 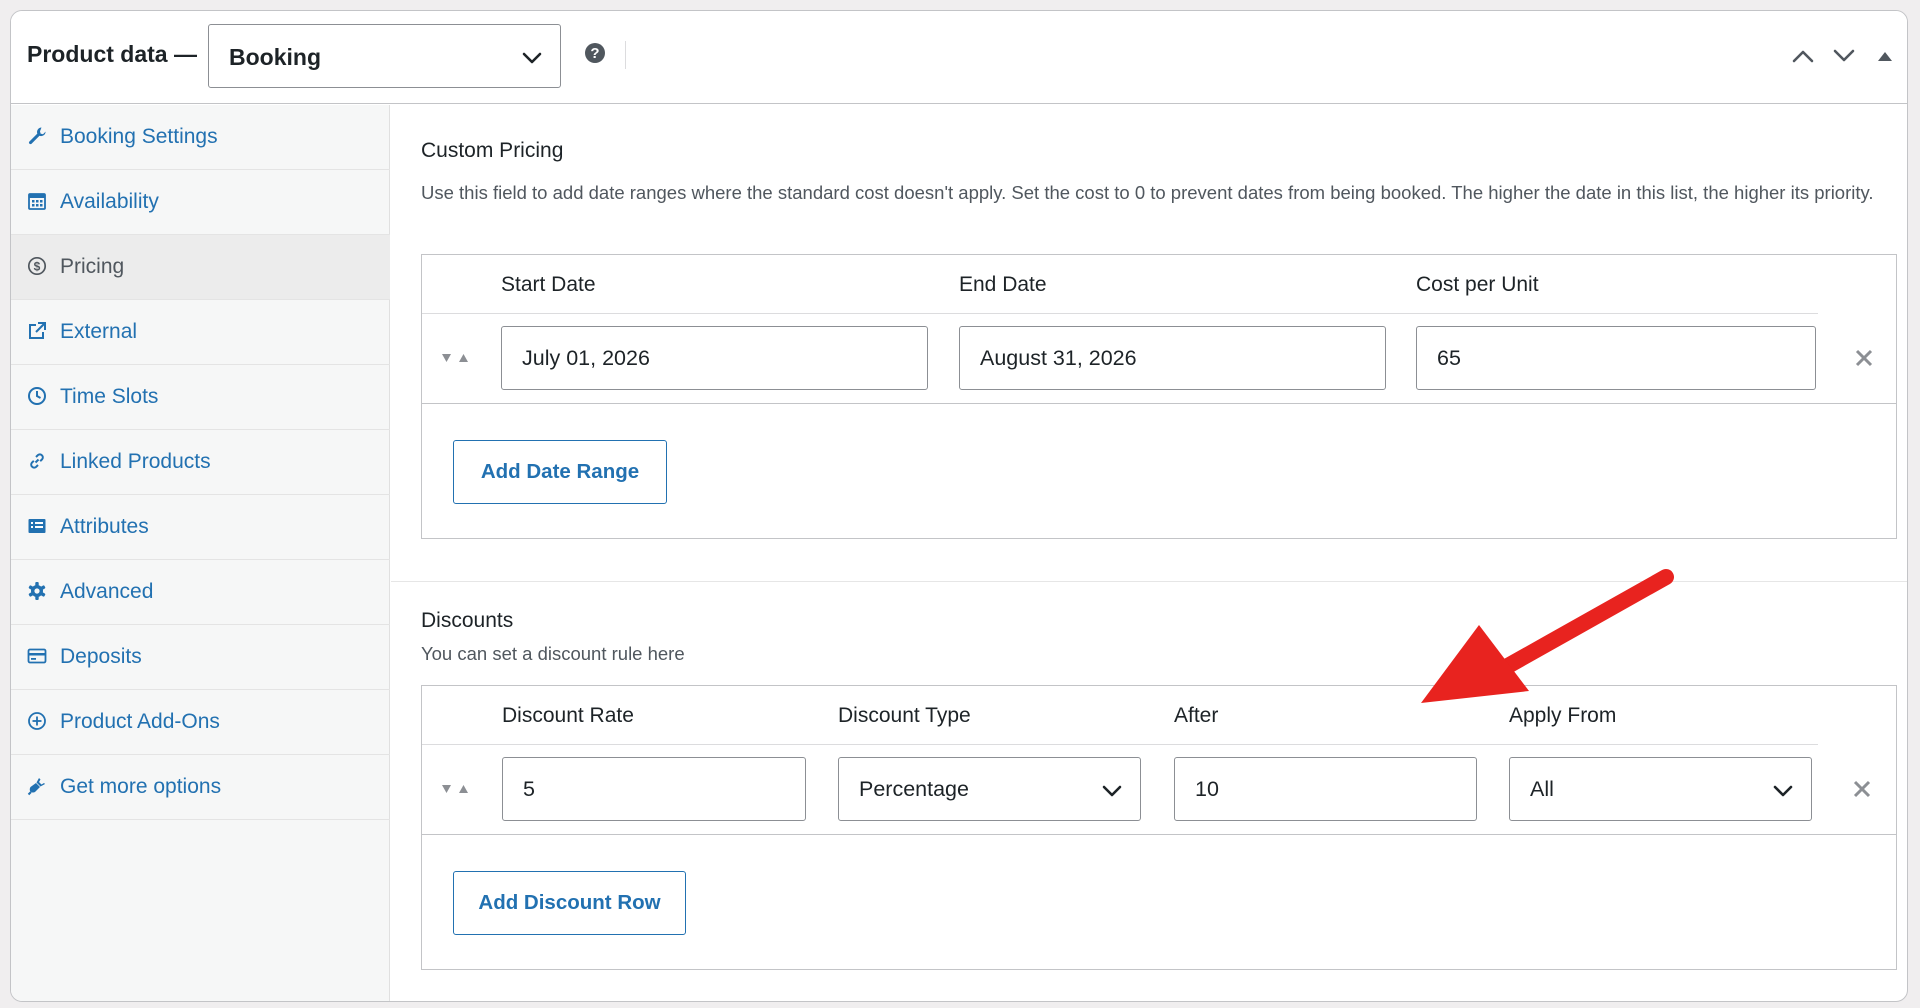 I want to click on cost-per-unit-input: 65, so click(x=1616, y=358).